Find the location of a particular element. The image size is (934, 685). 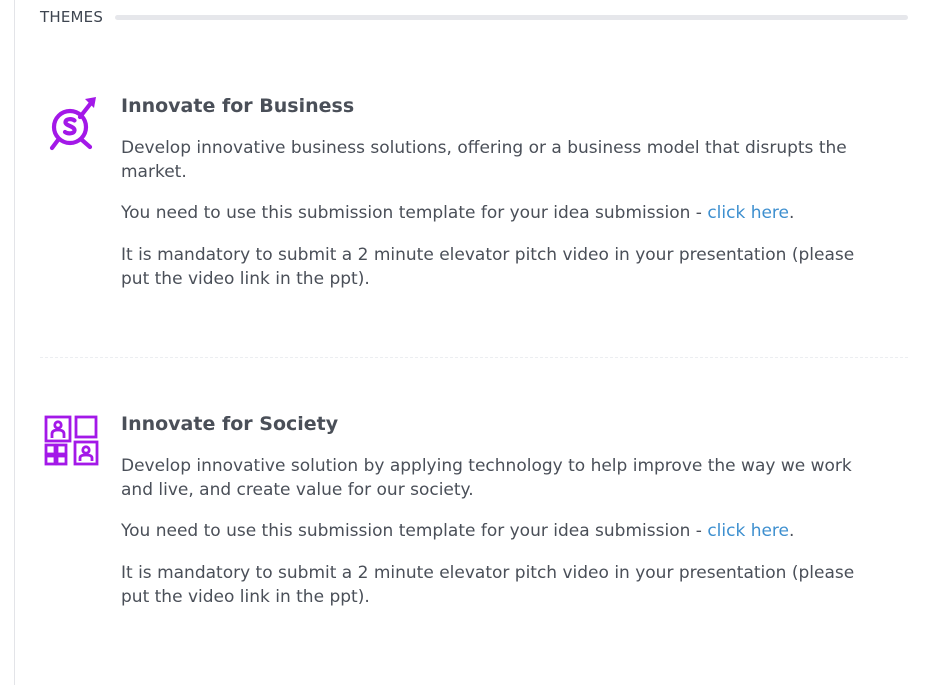

section-rule is located at coordinates (511, 17).